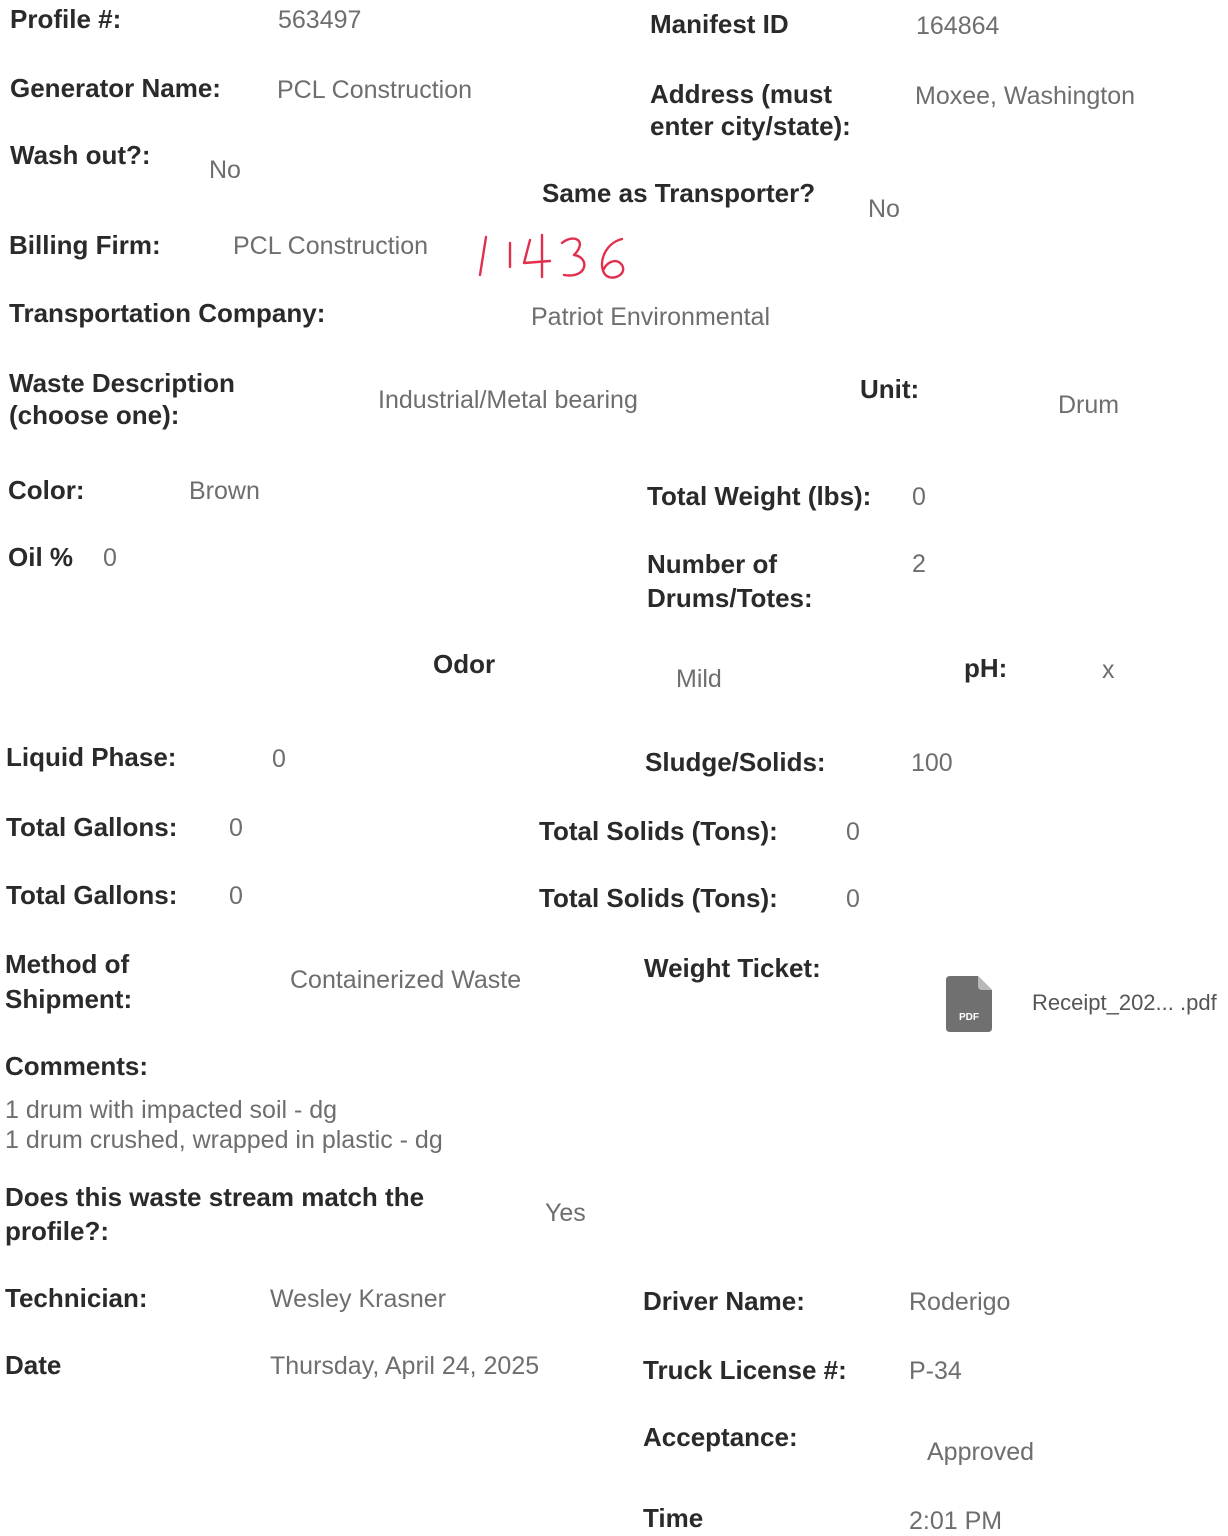 The image size is (1228, 1536). What do you see at coordinates (745, 1370) in the screenshot?
I see `truck-license-label: Truck License #:` at bounding box center [745, 1370].